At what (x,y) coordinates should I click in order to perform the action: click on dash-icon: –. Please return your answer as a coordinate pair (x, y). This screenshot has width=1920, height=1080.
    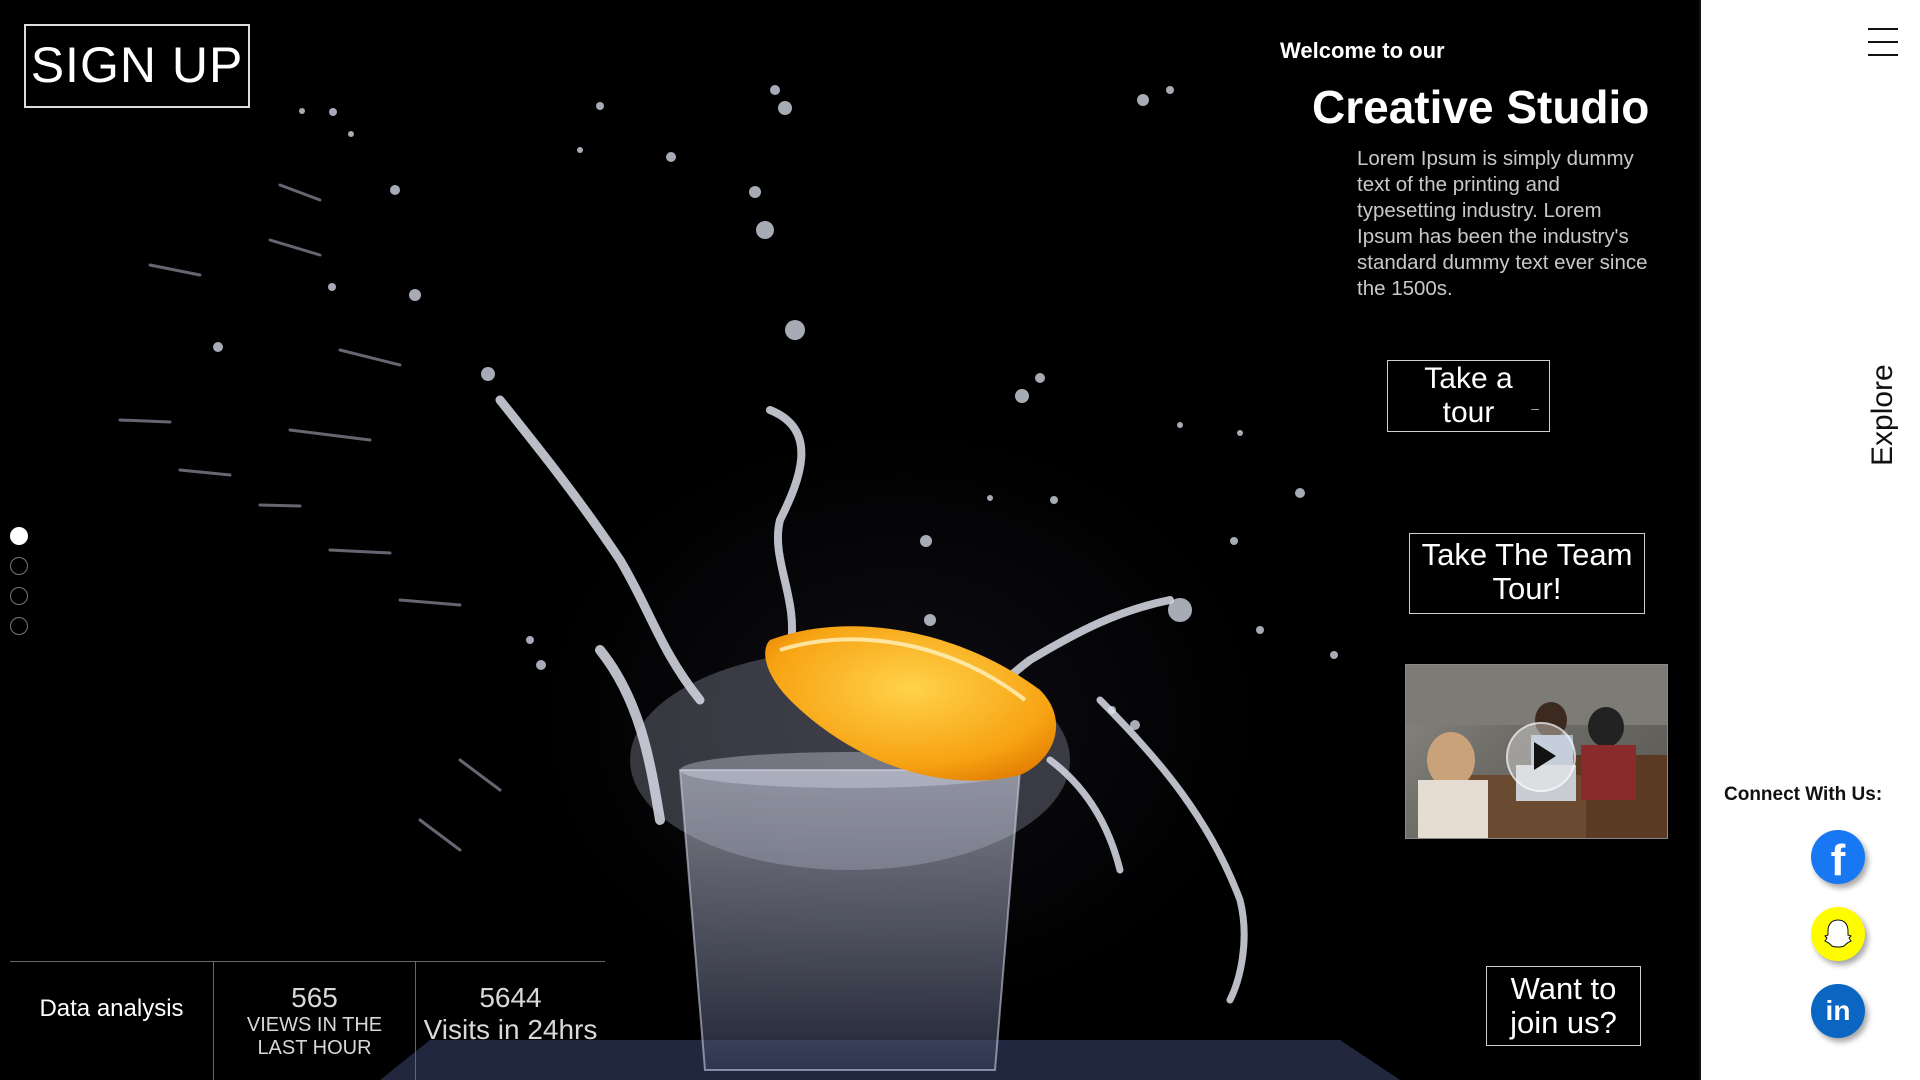
    Looking at the image, I should click on (1535, 408).